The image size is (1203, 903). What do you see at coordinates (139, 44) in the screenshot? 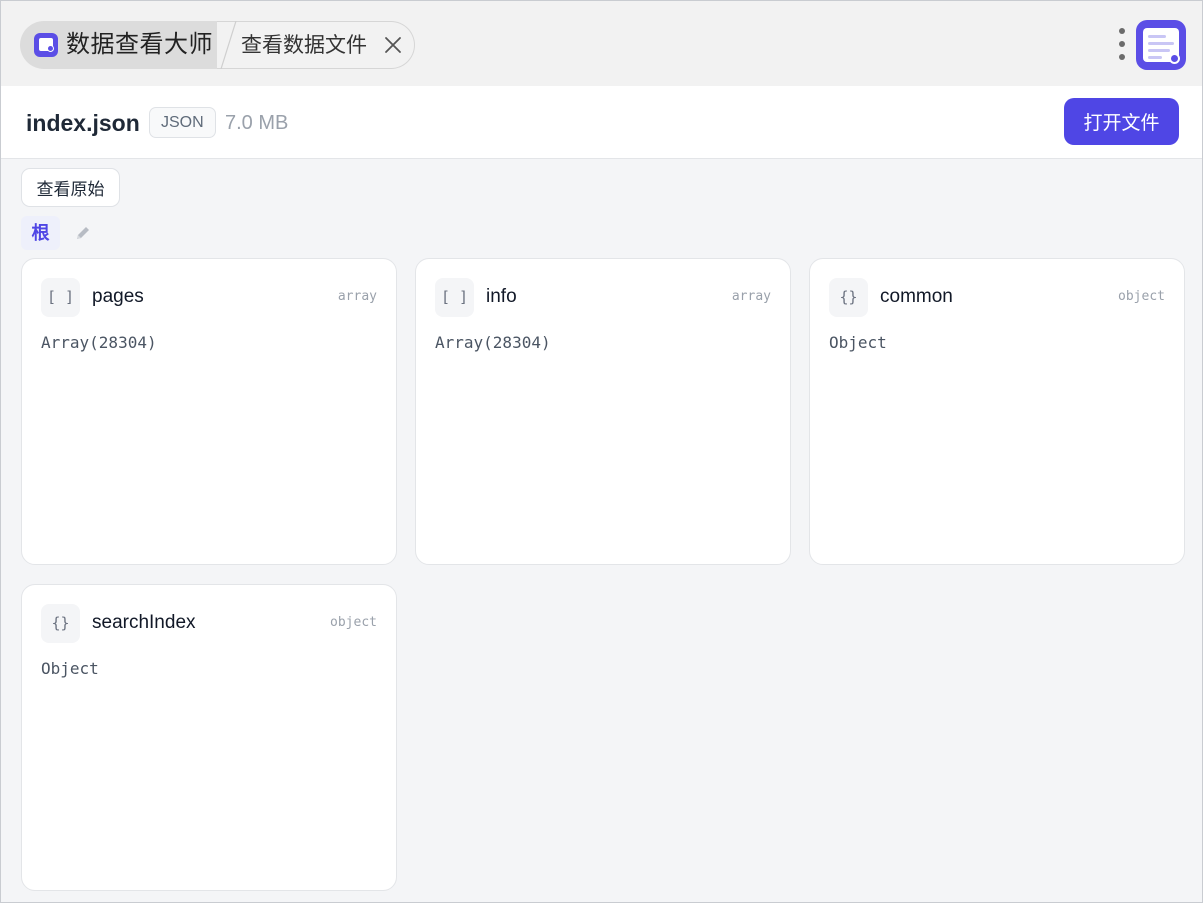
I see `app-title: 数据查看大师` at bounding box center [139, 44].